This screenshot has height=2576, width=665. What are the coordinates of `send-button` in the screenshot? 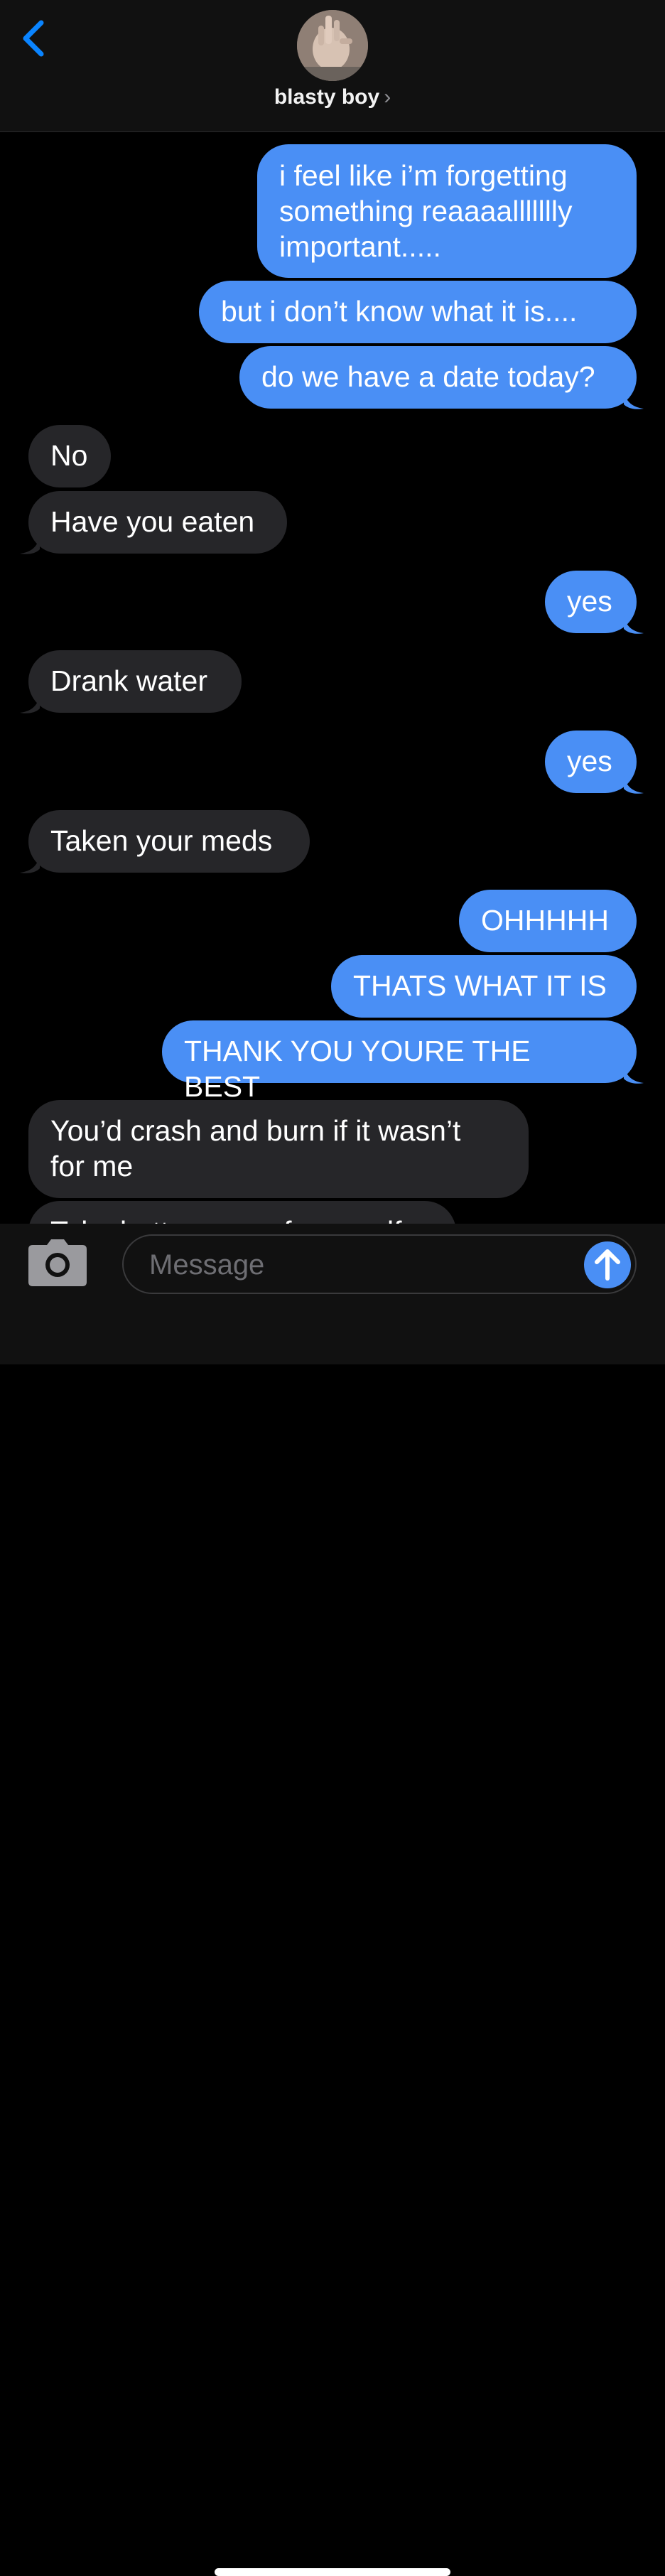 It's located at (607, 1265).